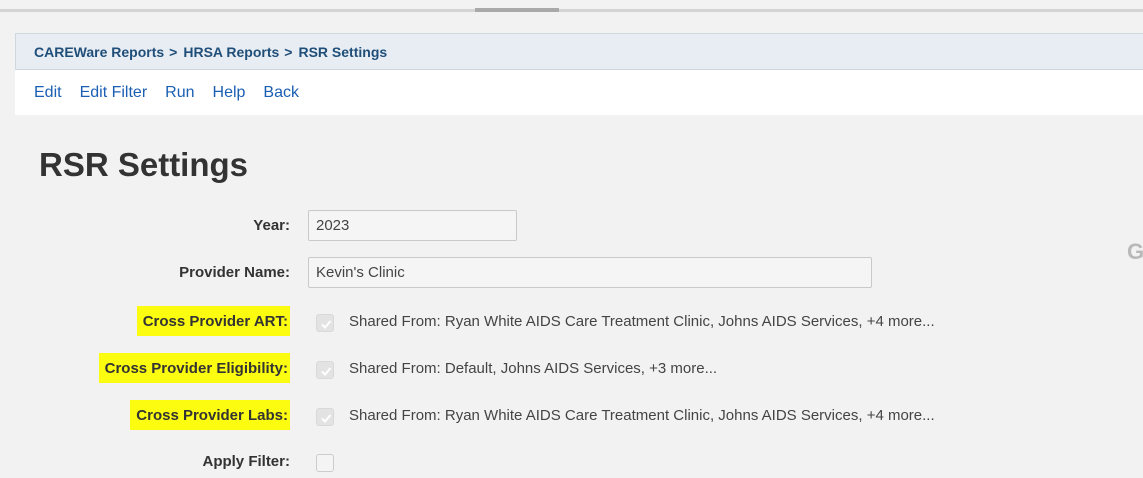 The image size is (1143, 478). I want to click on menu-edit-link: Edit, so click(48, 93).